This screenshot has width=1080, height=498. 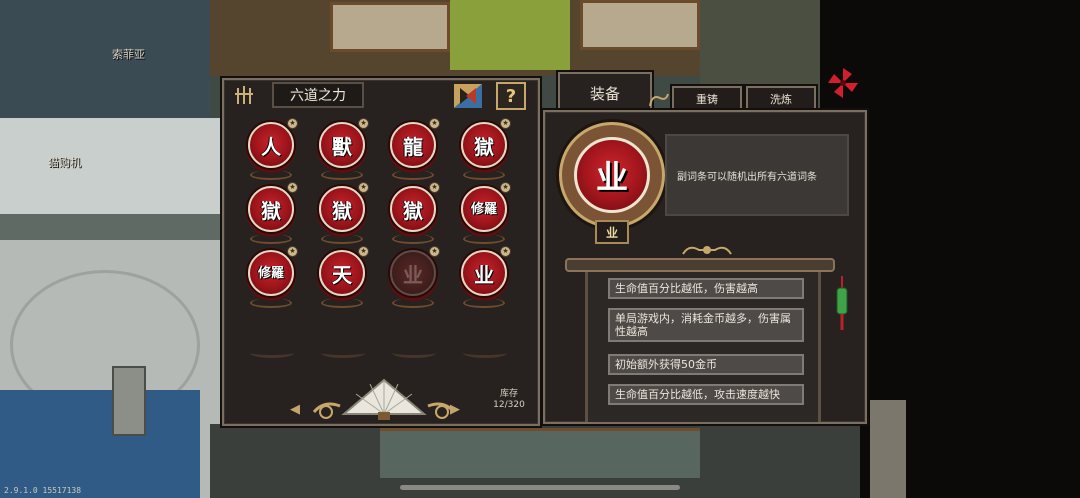 What do you see at coordinates (342, 145) in the screenshot?
I see `power-glyph: 獸` at bounding box center [342, 145].